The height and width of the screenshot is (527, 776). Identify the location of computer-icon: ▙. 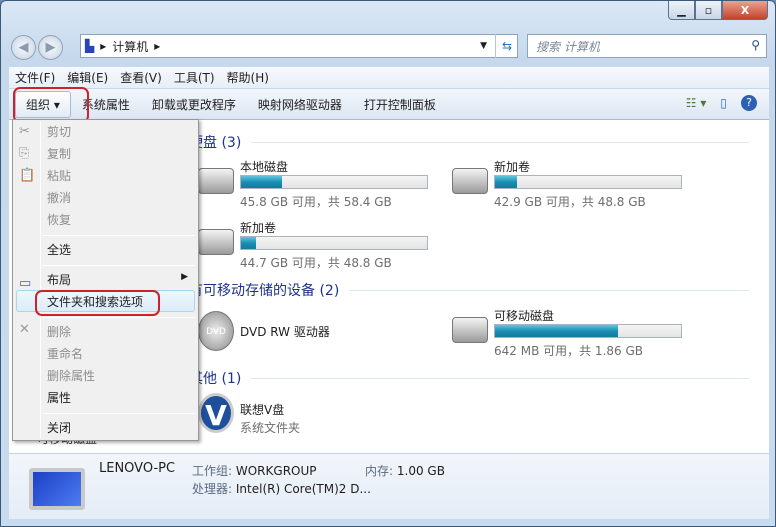
(90, 46).